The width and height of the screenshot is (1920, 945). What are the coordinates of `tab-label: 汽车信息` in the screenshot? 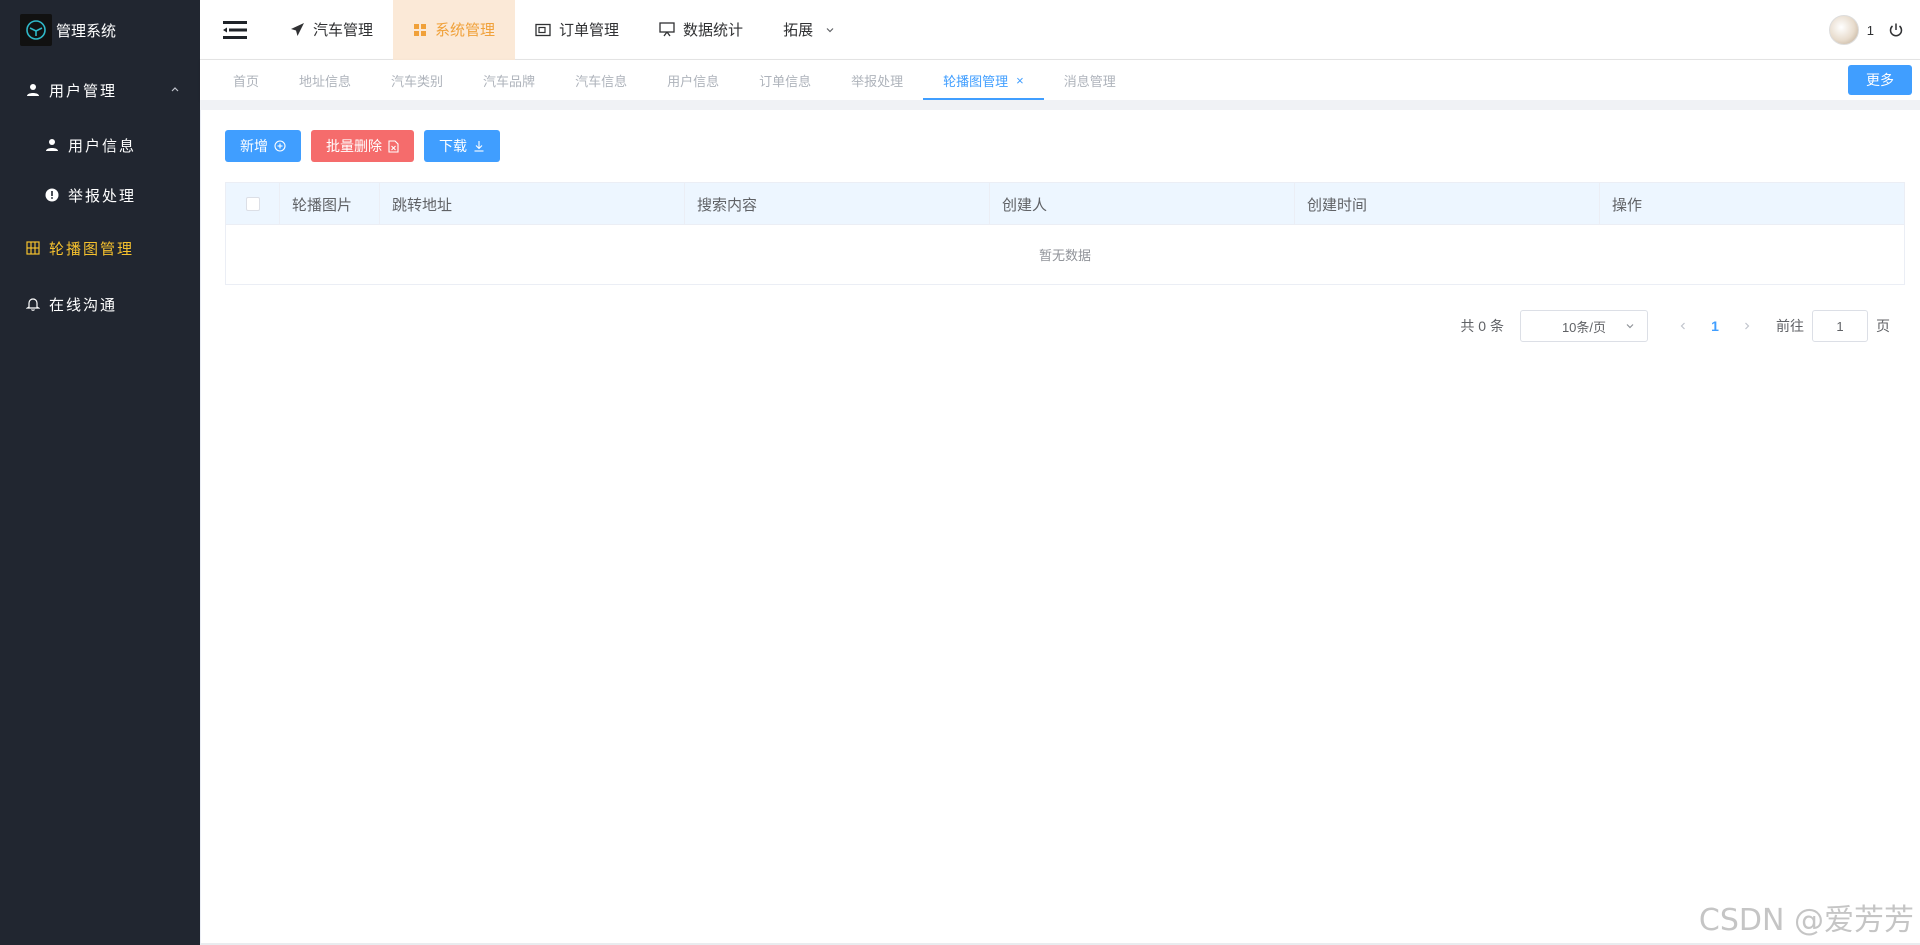 It's located at (601, 81).